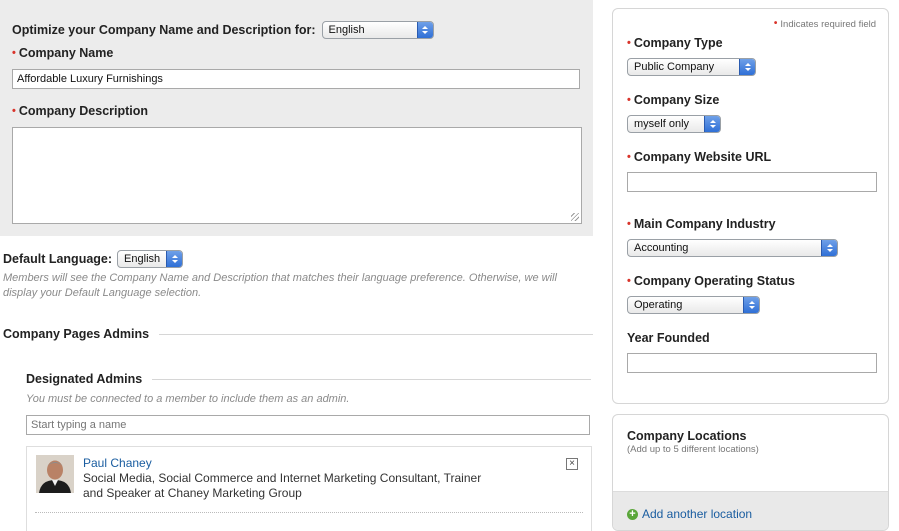  Describe the element at coordinates (308, 425) in the screenshot. I see `admin-search-input` at that location.